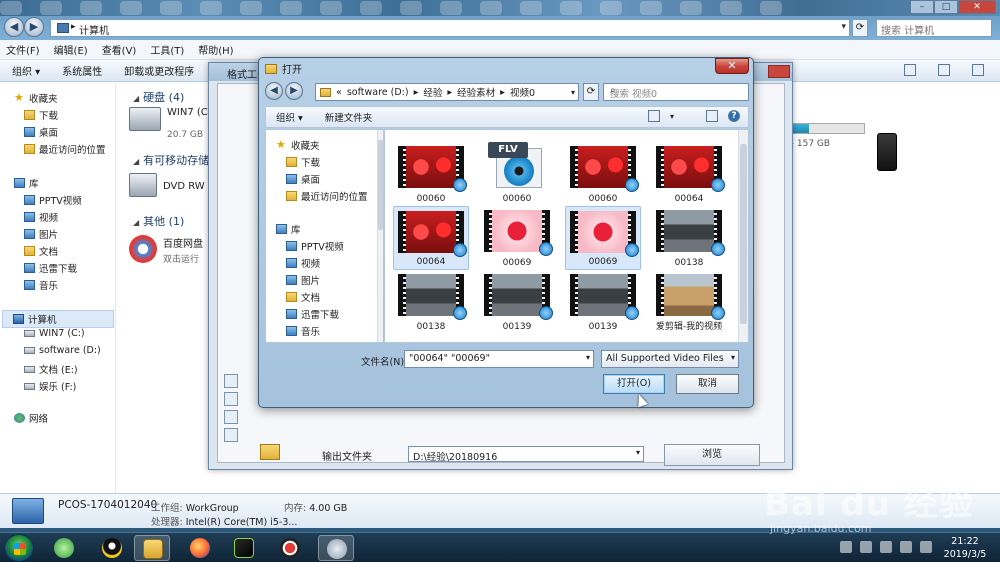 This screenshot has height=562, width=1000. I want to click on tray-flag-icon, so click(866, 547).